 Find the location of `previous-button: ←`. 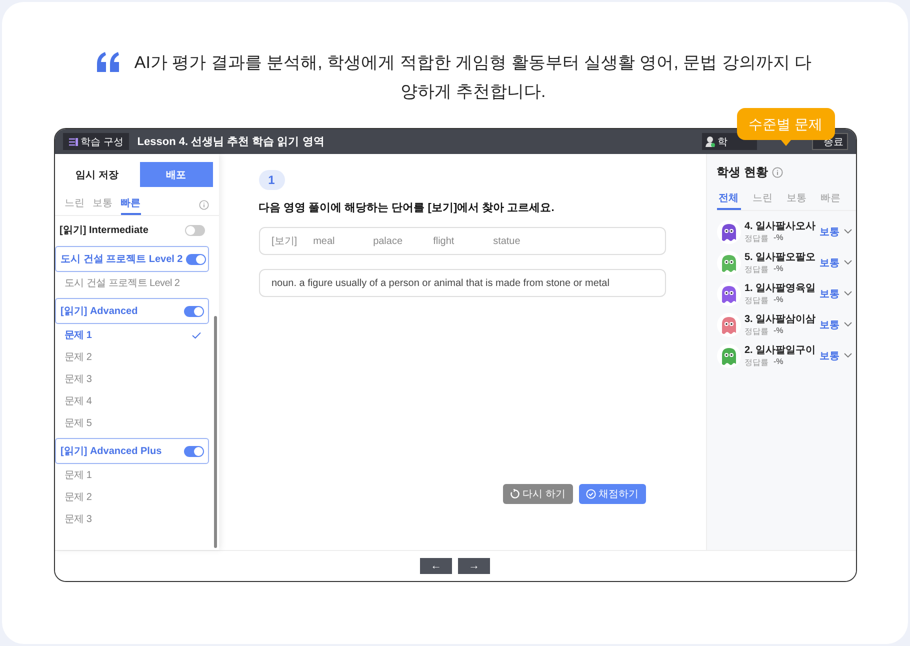

previous-button: ← is located at coordinates (436, 566).